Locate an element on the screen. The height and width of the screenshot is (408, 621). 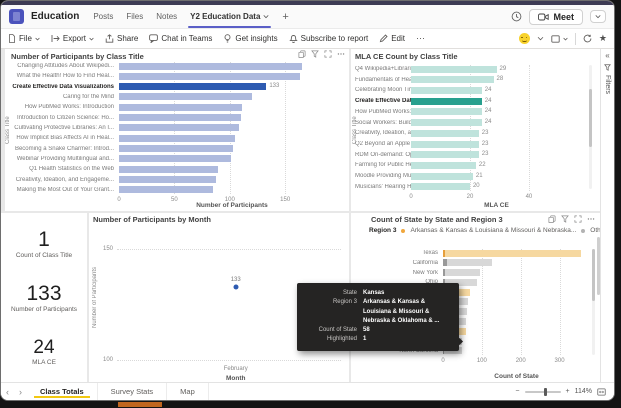
bar-row: Creativity, Ideation, an... 23 is located at coordinates (468, 133).